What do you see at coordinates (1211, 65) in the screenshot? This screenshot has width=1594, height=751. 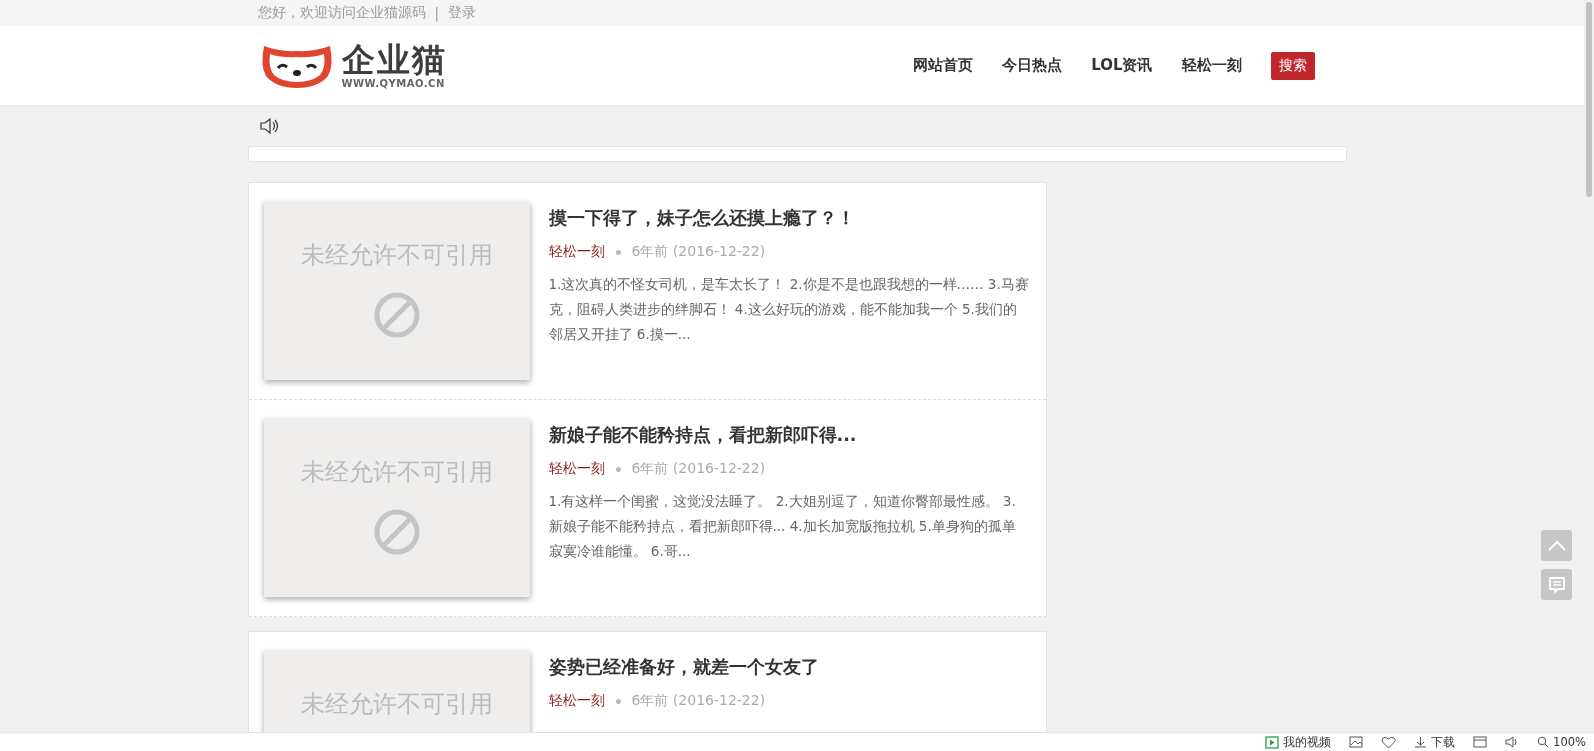 I see `nav-link: 轻松一刻` at bounding box center [1211, 65].